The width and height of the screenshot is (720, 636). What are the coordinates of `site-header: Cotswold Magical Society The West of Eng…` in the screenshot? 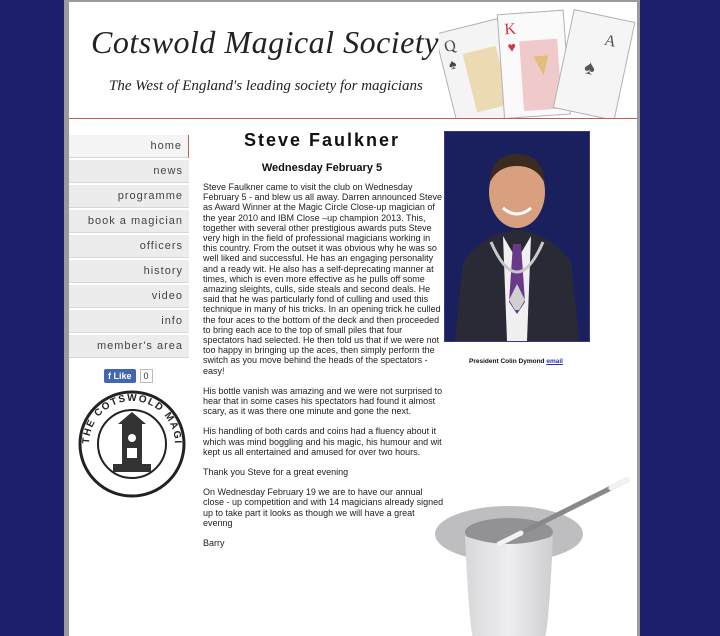 It's located at (353, 60).